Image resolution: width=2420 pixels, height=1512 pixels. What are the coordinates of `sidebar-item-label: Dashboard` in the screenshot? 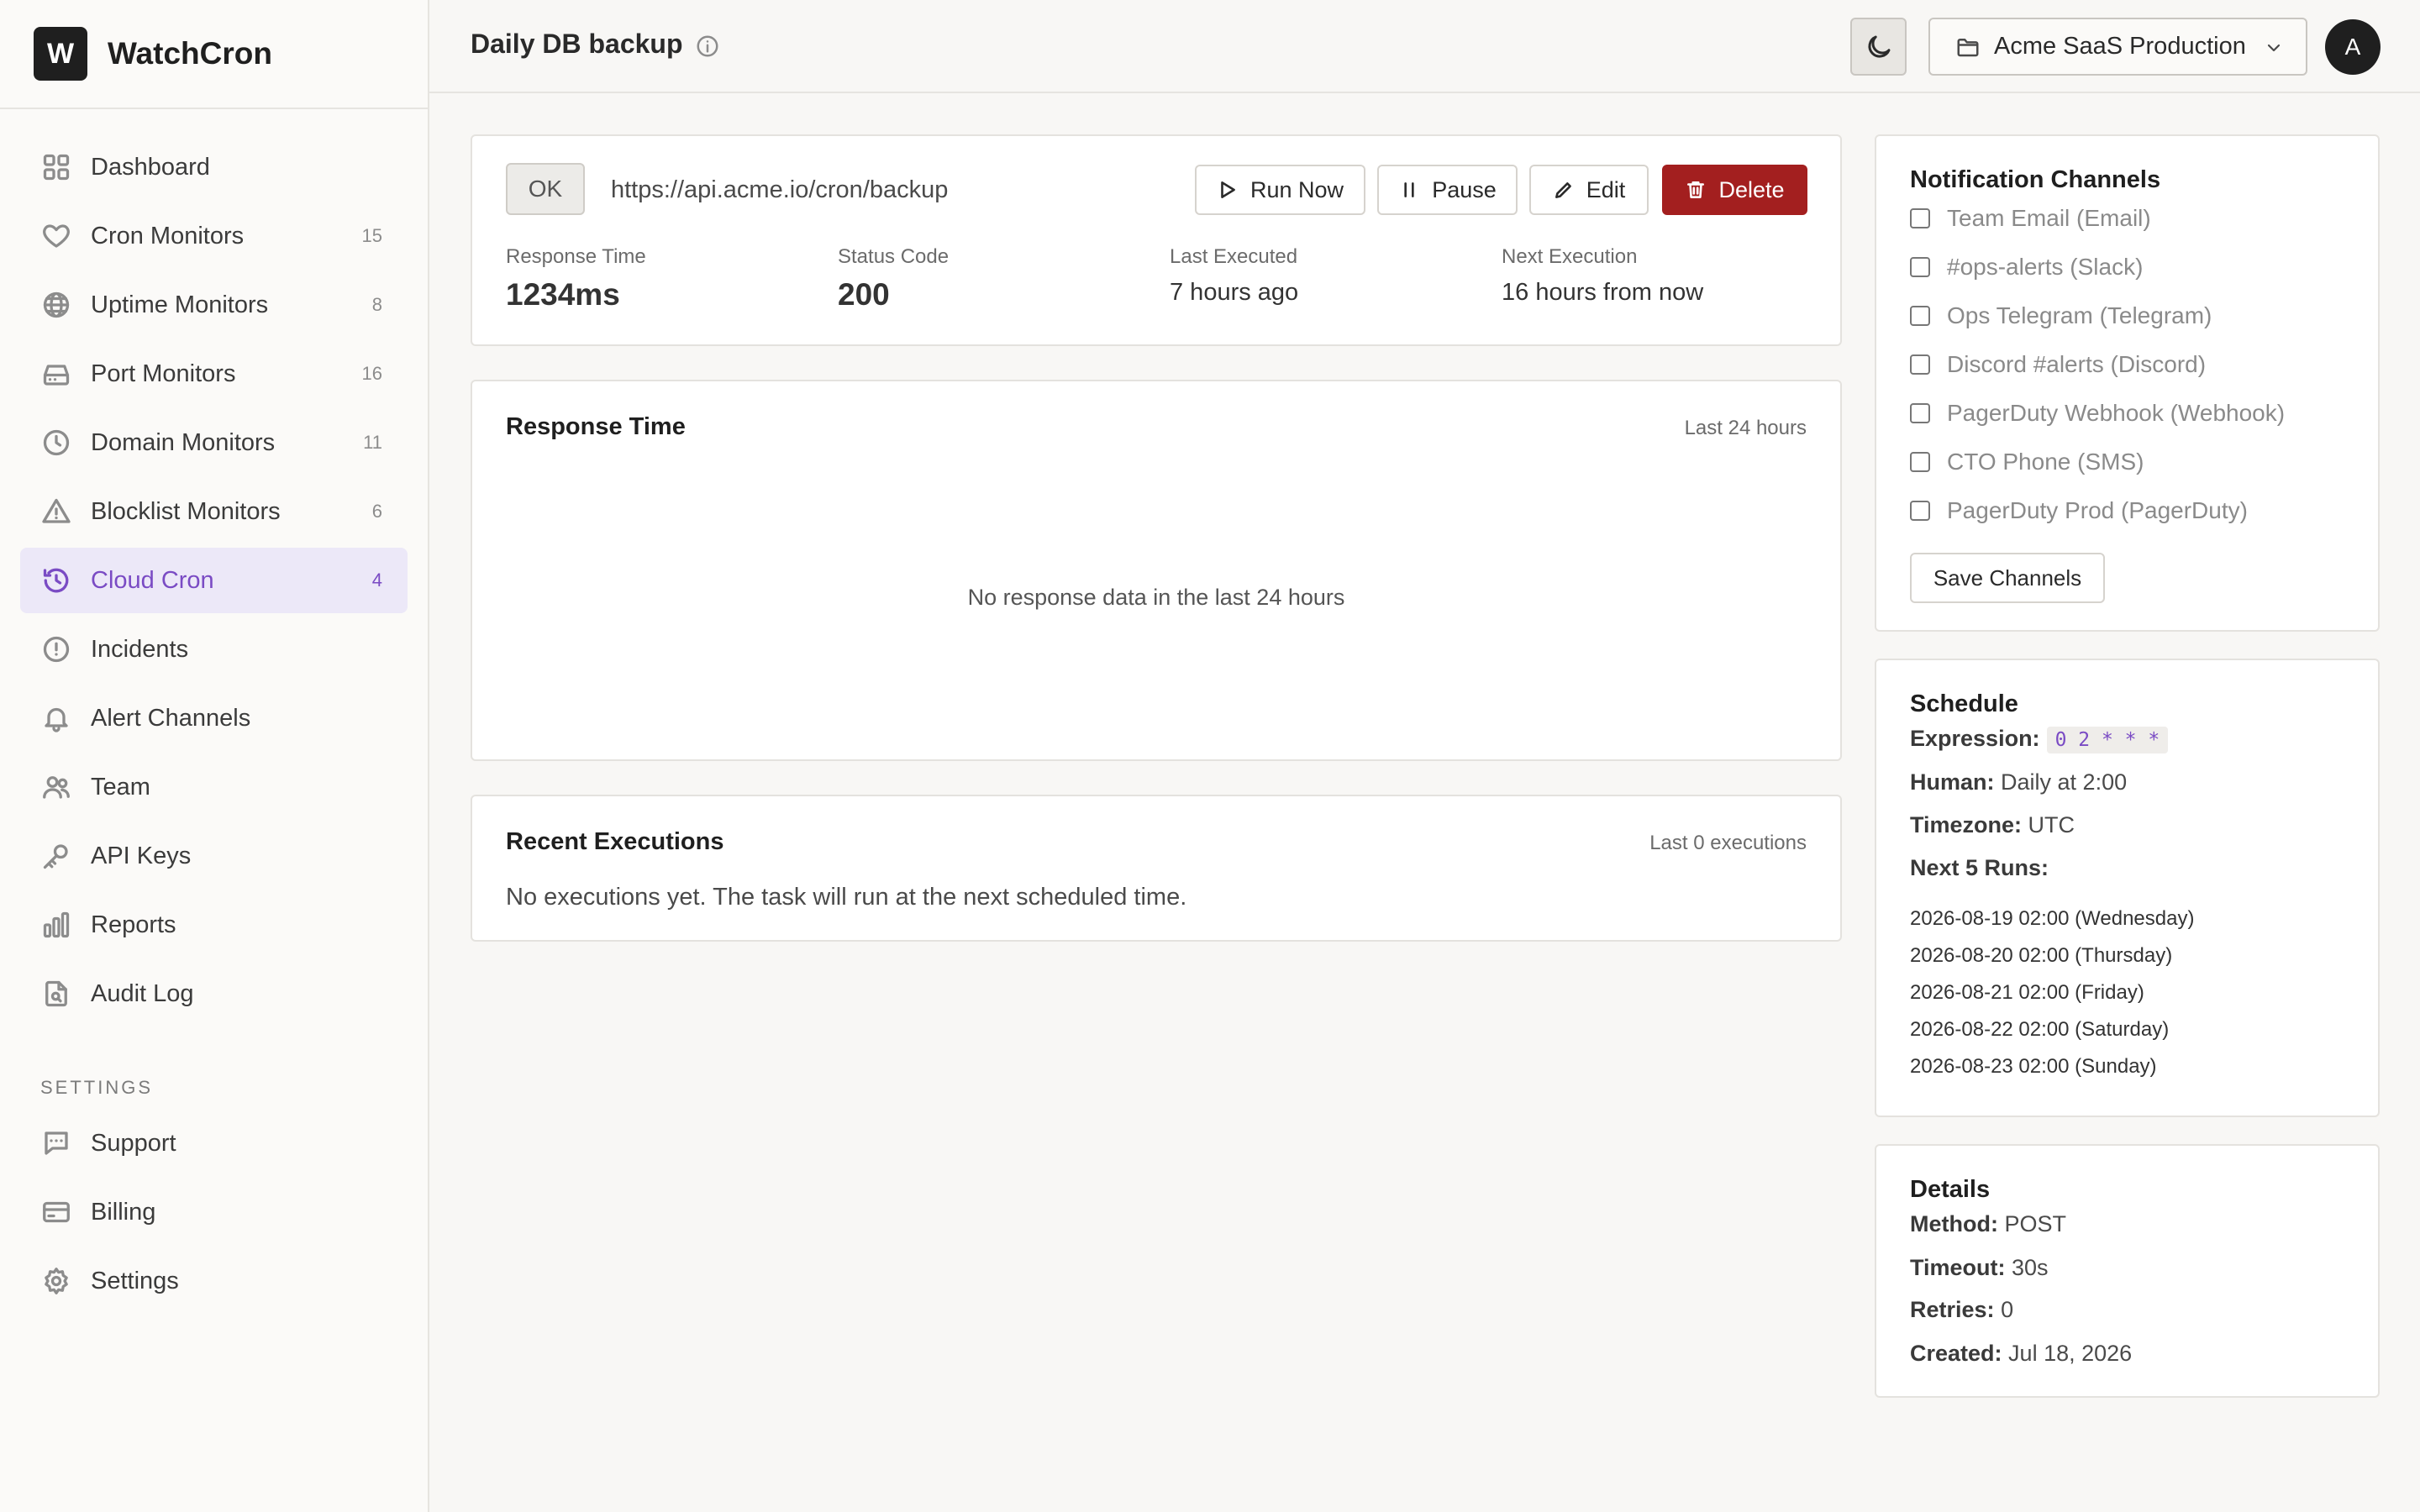 It's located at (150, 167).